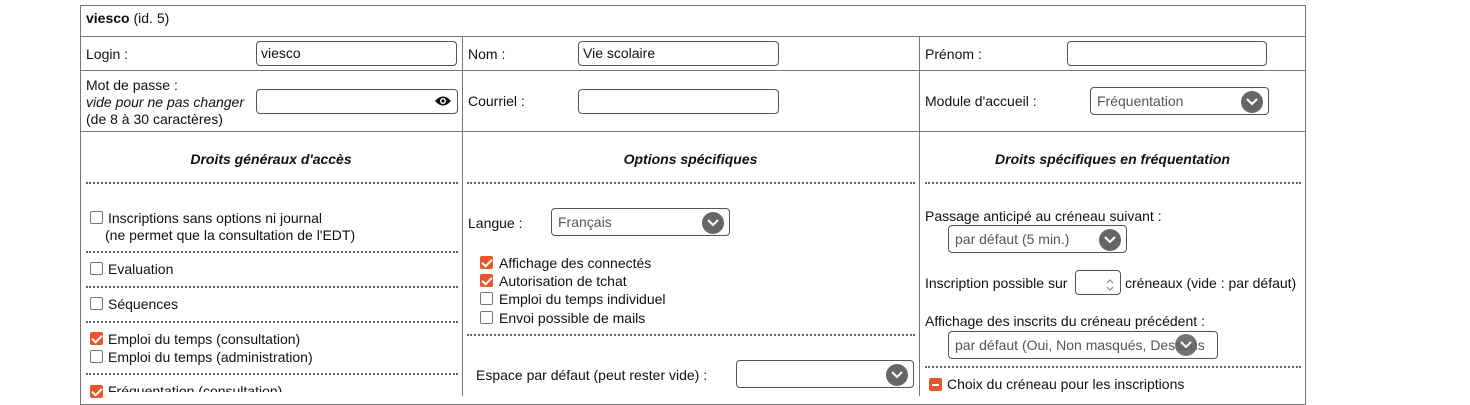 The width and height of the screenshot is (1470, 405). Describe the element at coordinates (143, 304) in the screenshot. I see `checkbox-label: Séquences` at that location.